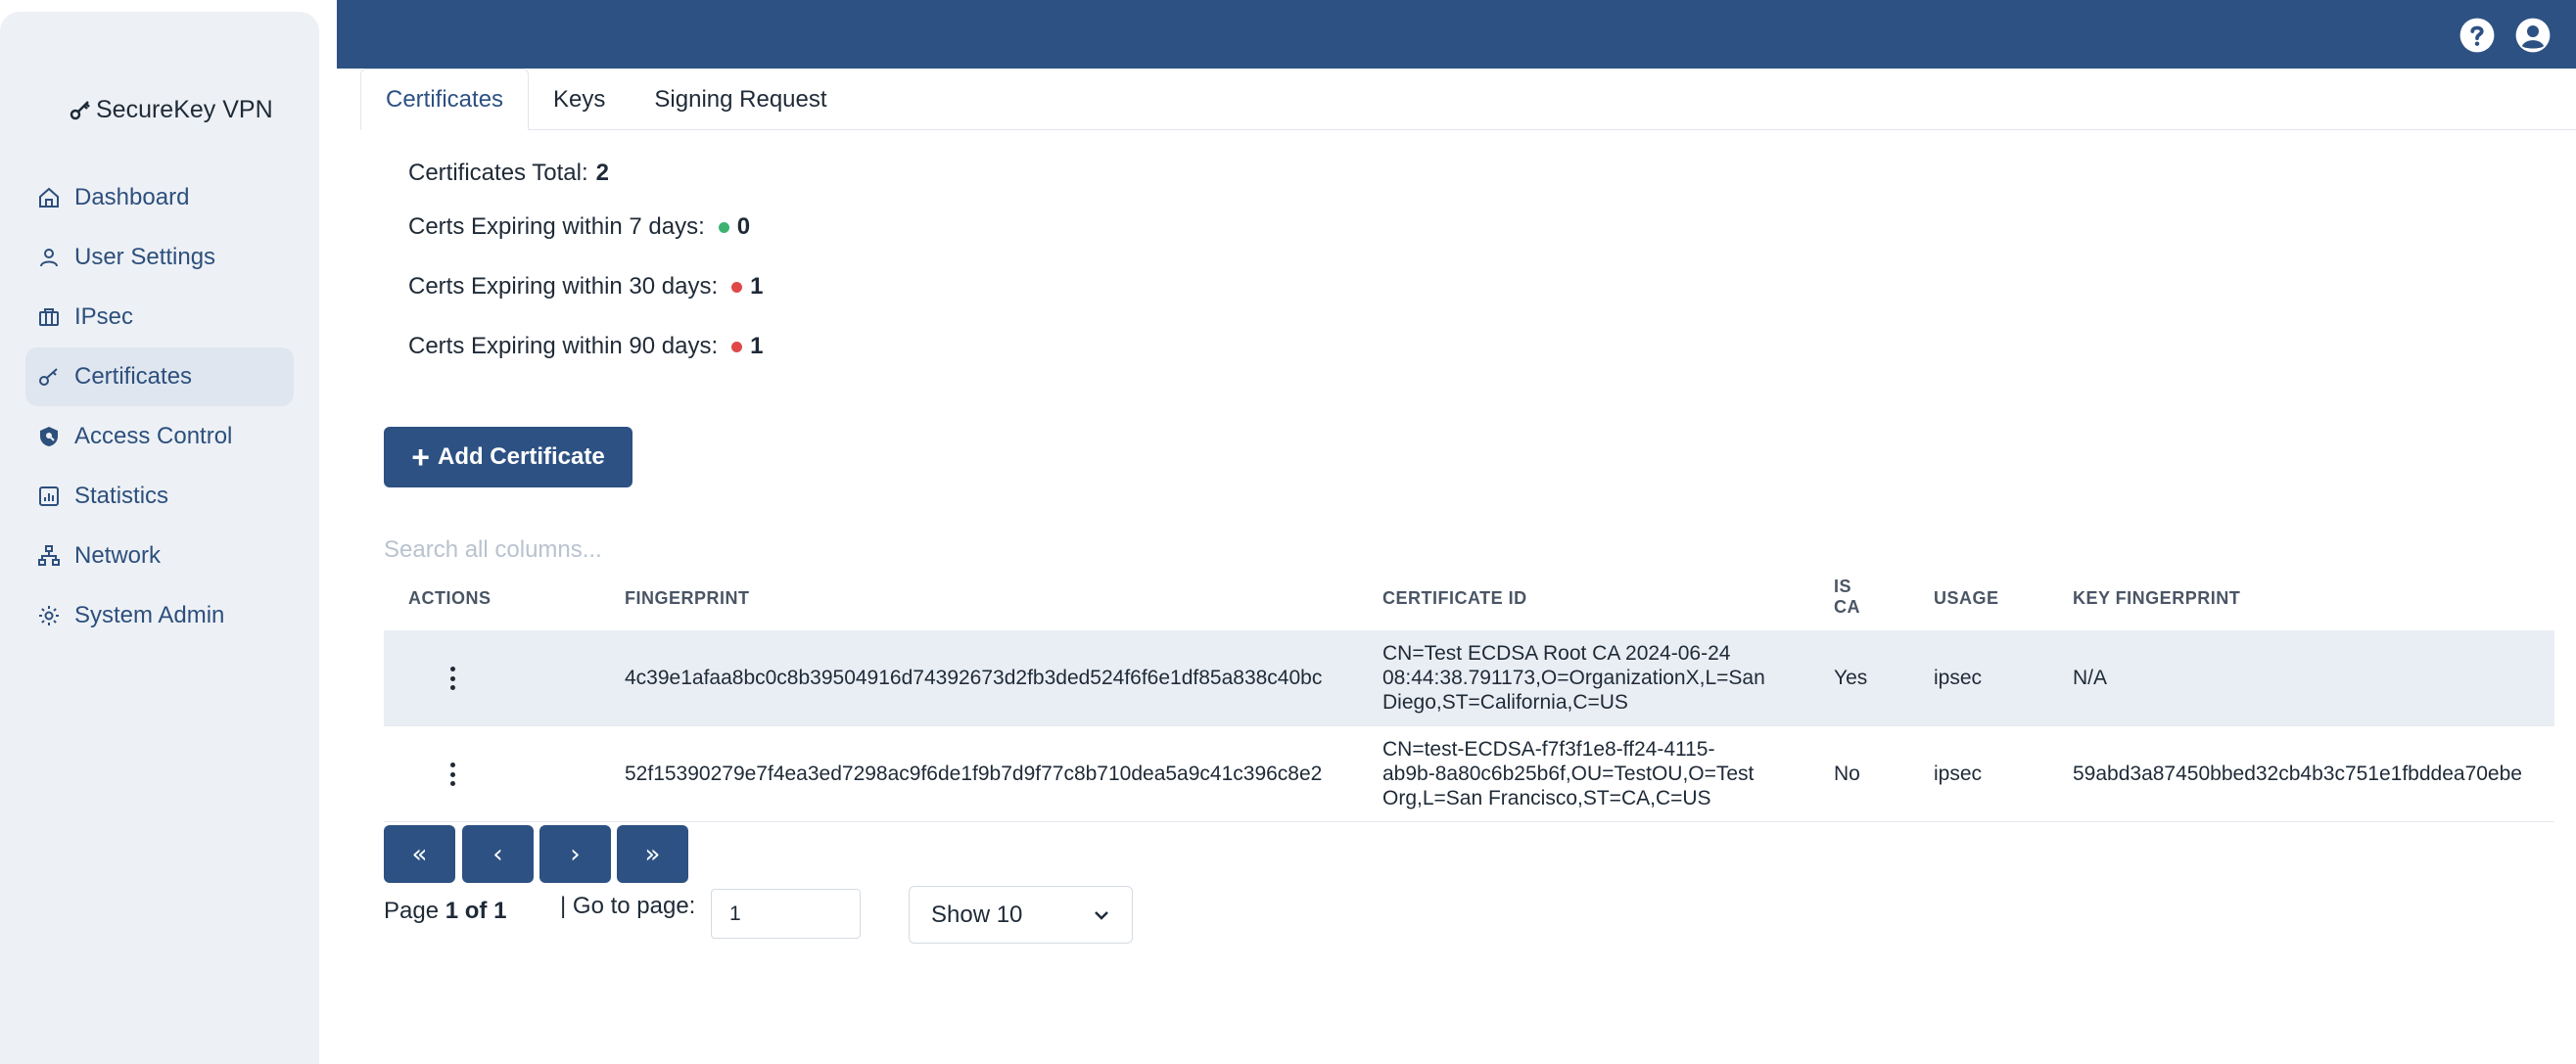 The image size is (2576, 1064). Describe the element at coordinates (556, 226) in the screenshot. I see `stat-expiring-7-label: Certs Expiring within 7 days:` at that location.